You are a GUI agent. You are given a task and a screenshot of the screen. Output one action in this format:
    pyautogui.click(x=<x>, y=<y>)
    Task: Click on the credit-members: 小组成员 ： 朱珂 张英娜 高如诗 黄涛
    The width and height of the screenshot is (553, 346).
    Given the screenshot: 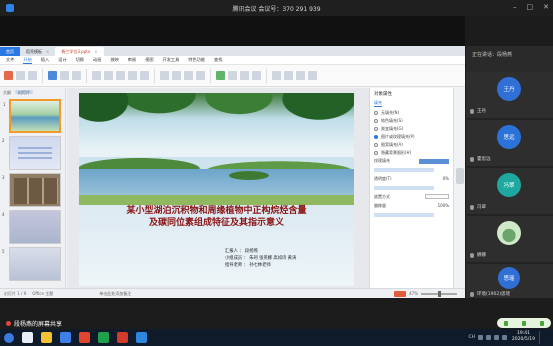 What is the action you would take?
    pyautogui.click(x=261, y=258)
    